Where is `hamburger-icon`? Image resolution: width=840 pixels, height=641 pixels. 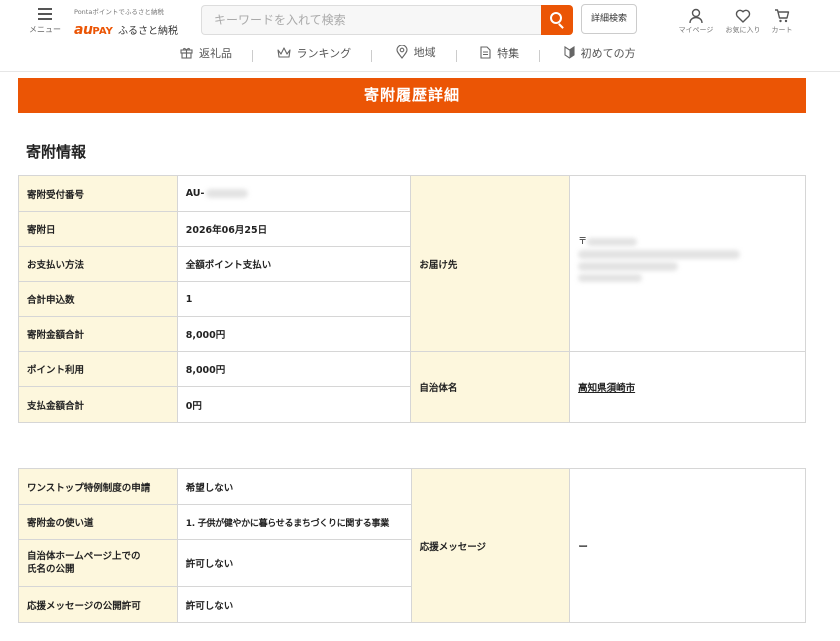 hamburger-icon is located at coordinates (45, 14).